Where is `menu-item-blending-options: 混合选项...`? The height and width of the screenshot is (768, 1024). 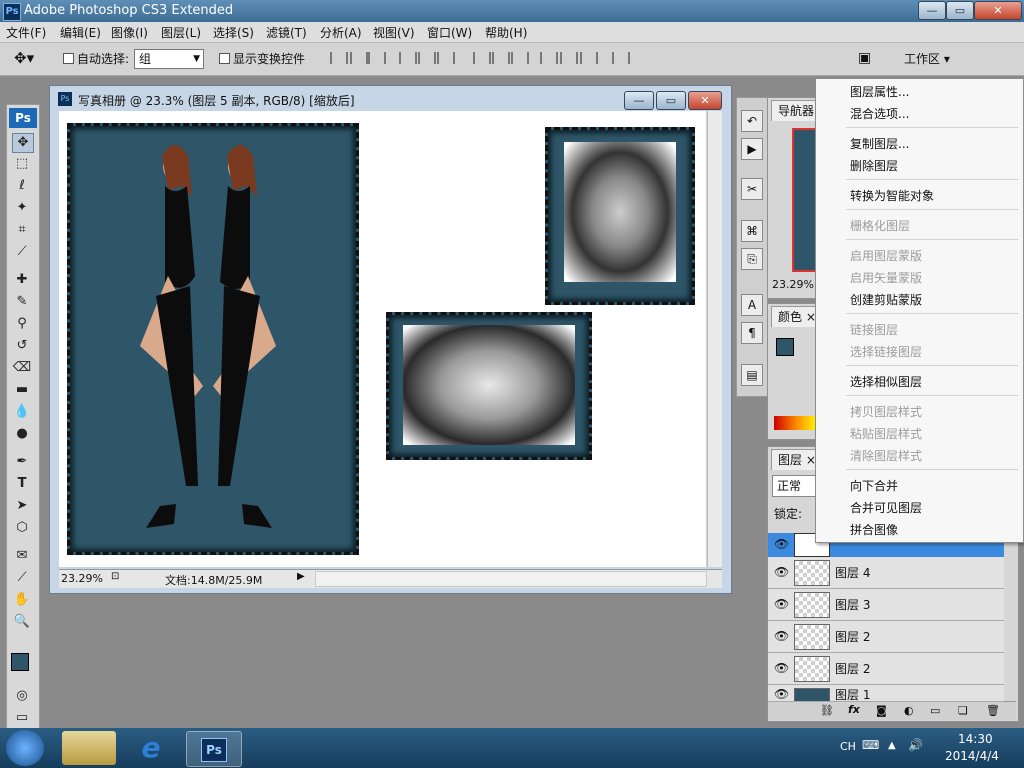
menu-item-blending-options: 混合选项... is located at coordinates (879, 113).